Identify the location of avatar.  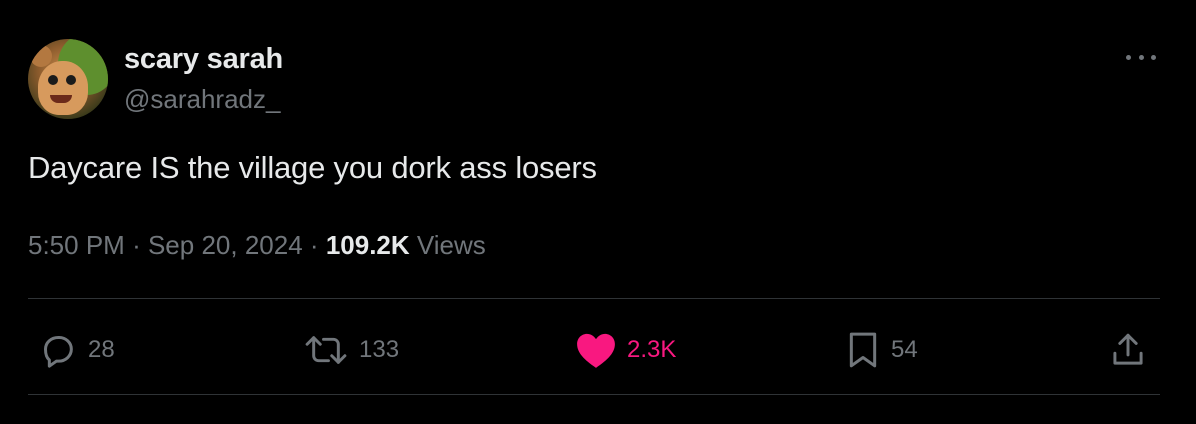
(68, 79).